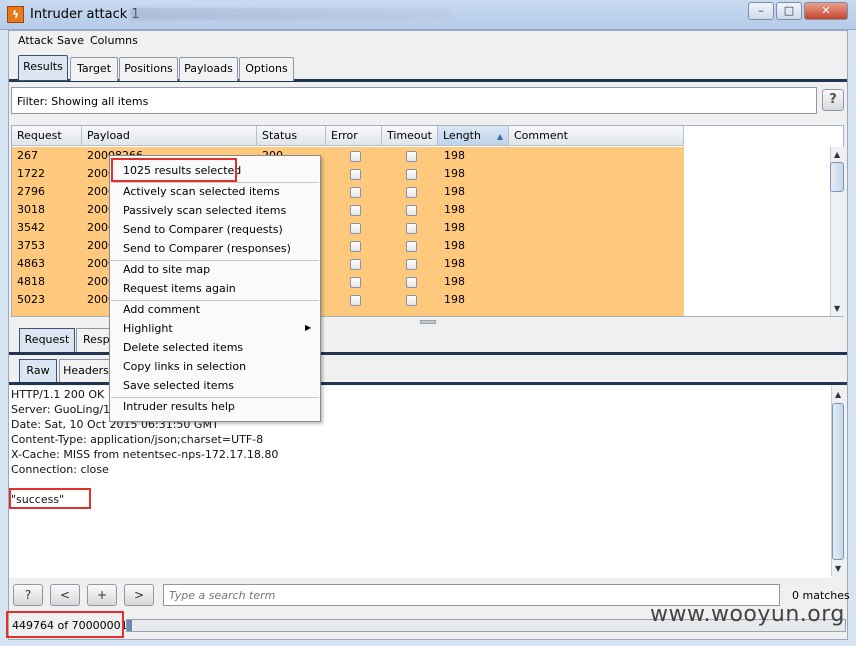 Image resolution: width=856 pixels, height=646 pixels. What do you see at coordinates (31, 191) in the screenshot?
I see `cell-request: 2796` at bounding box center [31, 191].